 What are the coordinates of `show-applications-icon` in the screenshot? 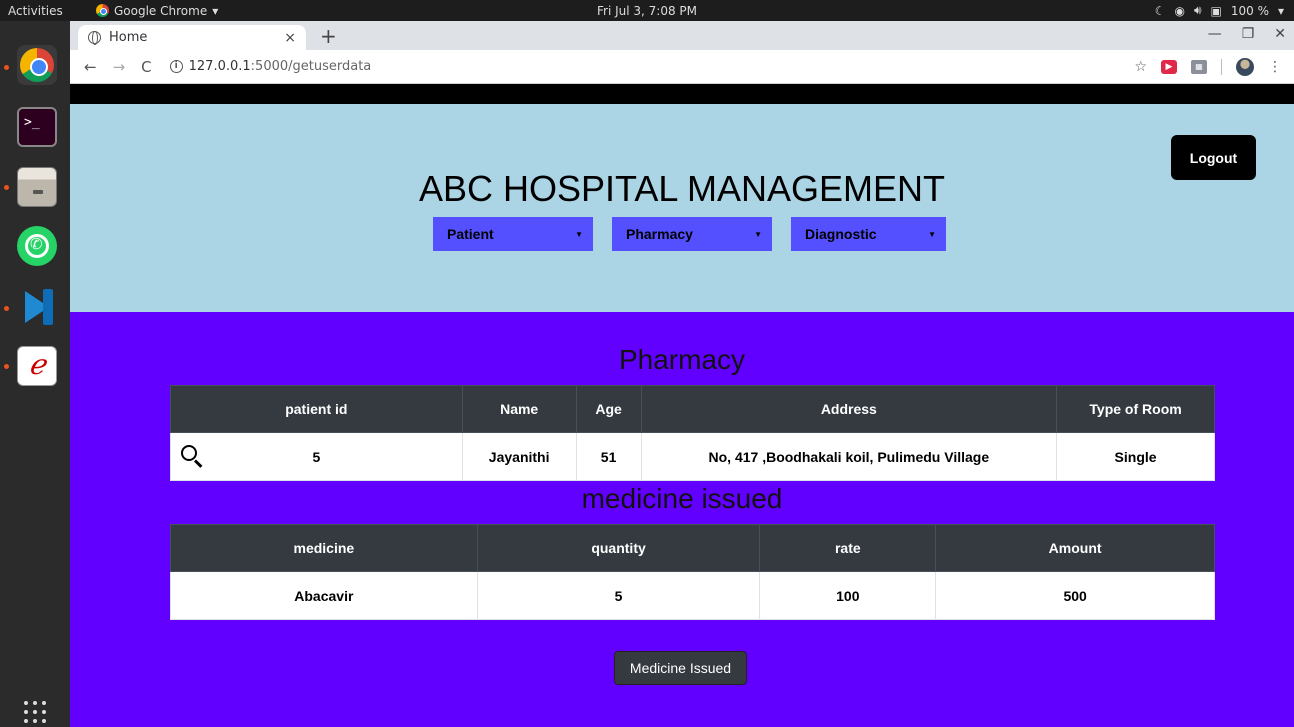 It's located at (35, 712).